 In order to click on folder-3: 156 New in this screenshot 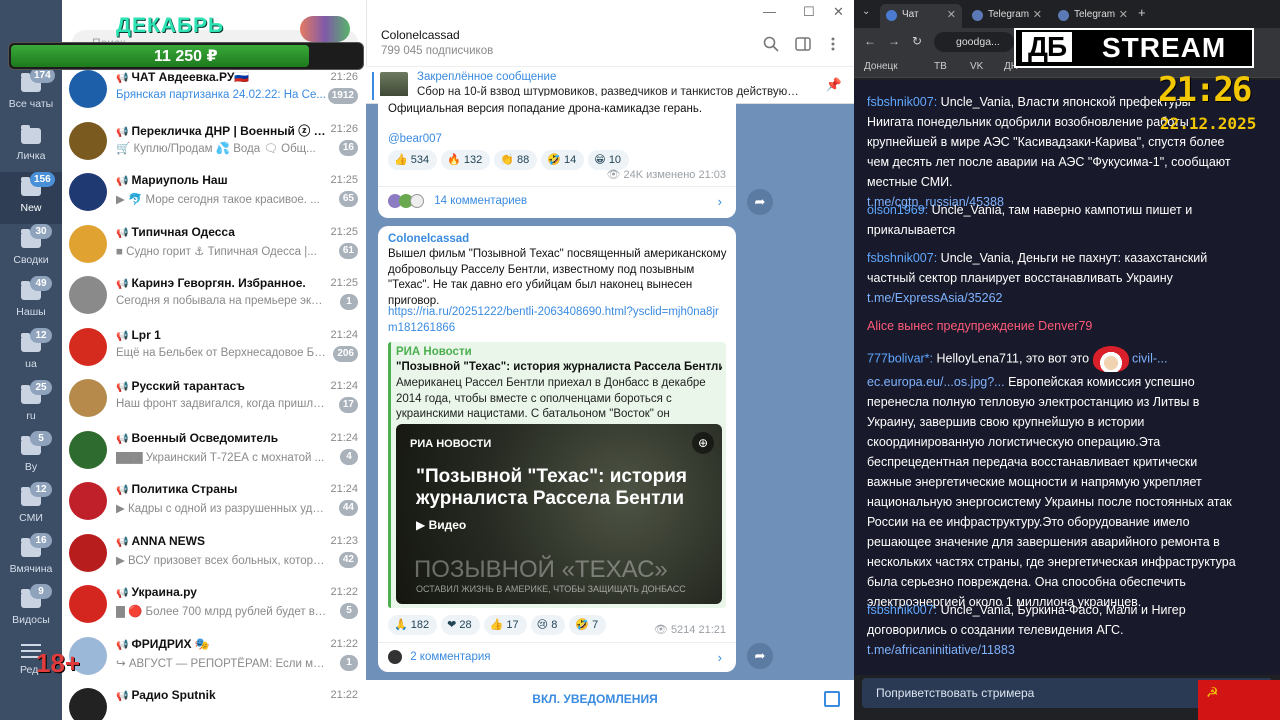, I will do `click(31, 198)`.